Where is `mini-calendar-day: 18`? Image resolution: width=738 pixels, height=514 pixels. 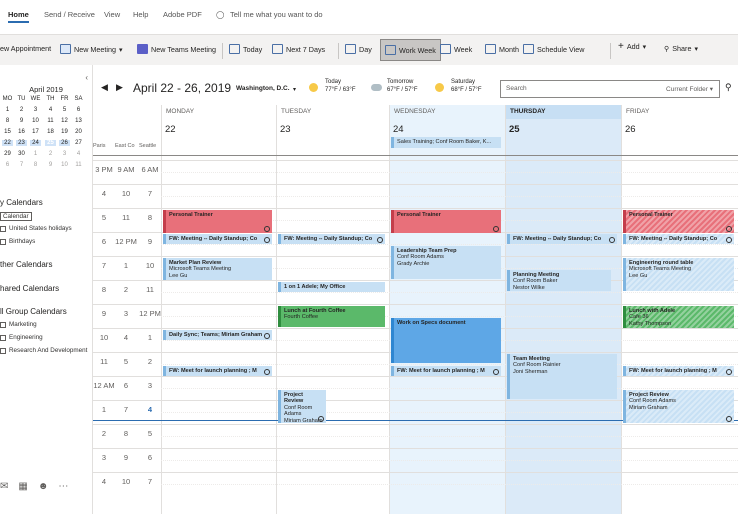 mini-calendar-day: 18 is located at coordinates (50, 132).